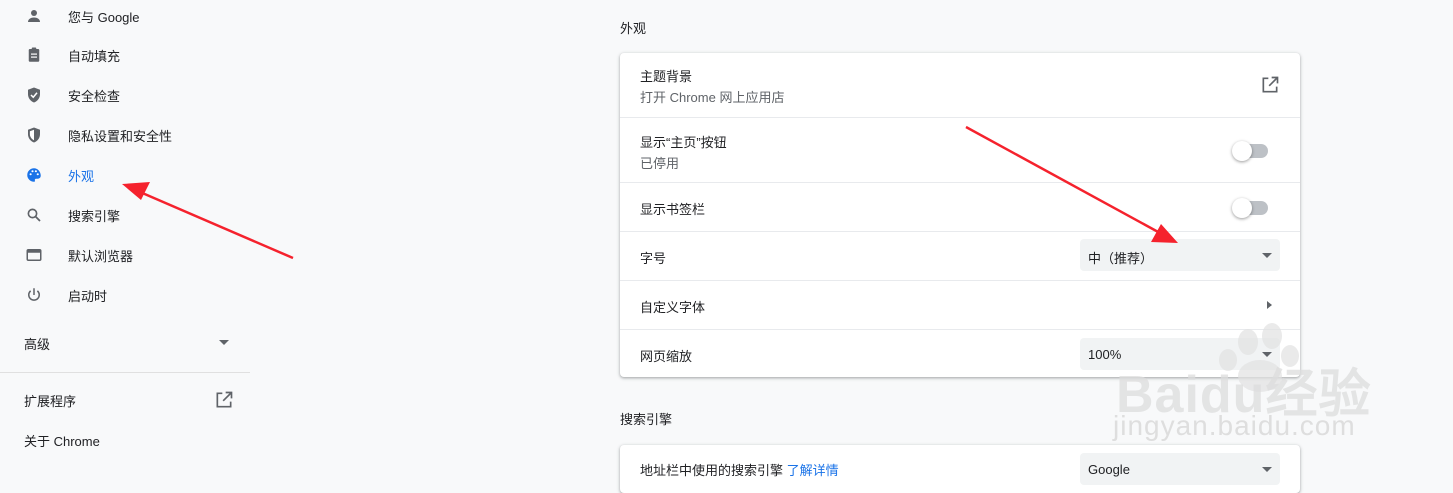  I want to click on bookmarks-bar-toggle, so click(1250, 208).